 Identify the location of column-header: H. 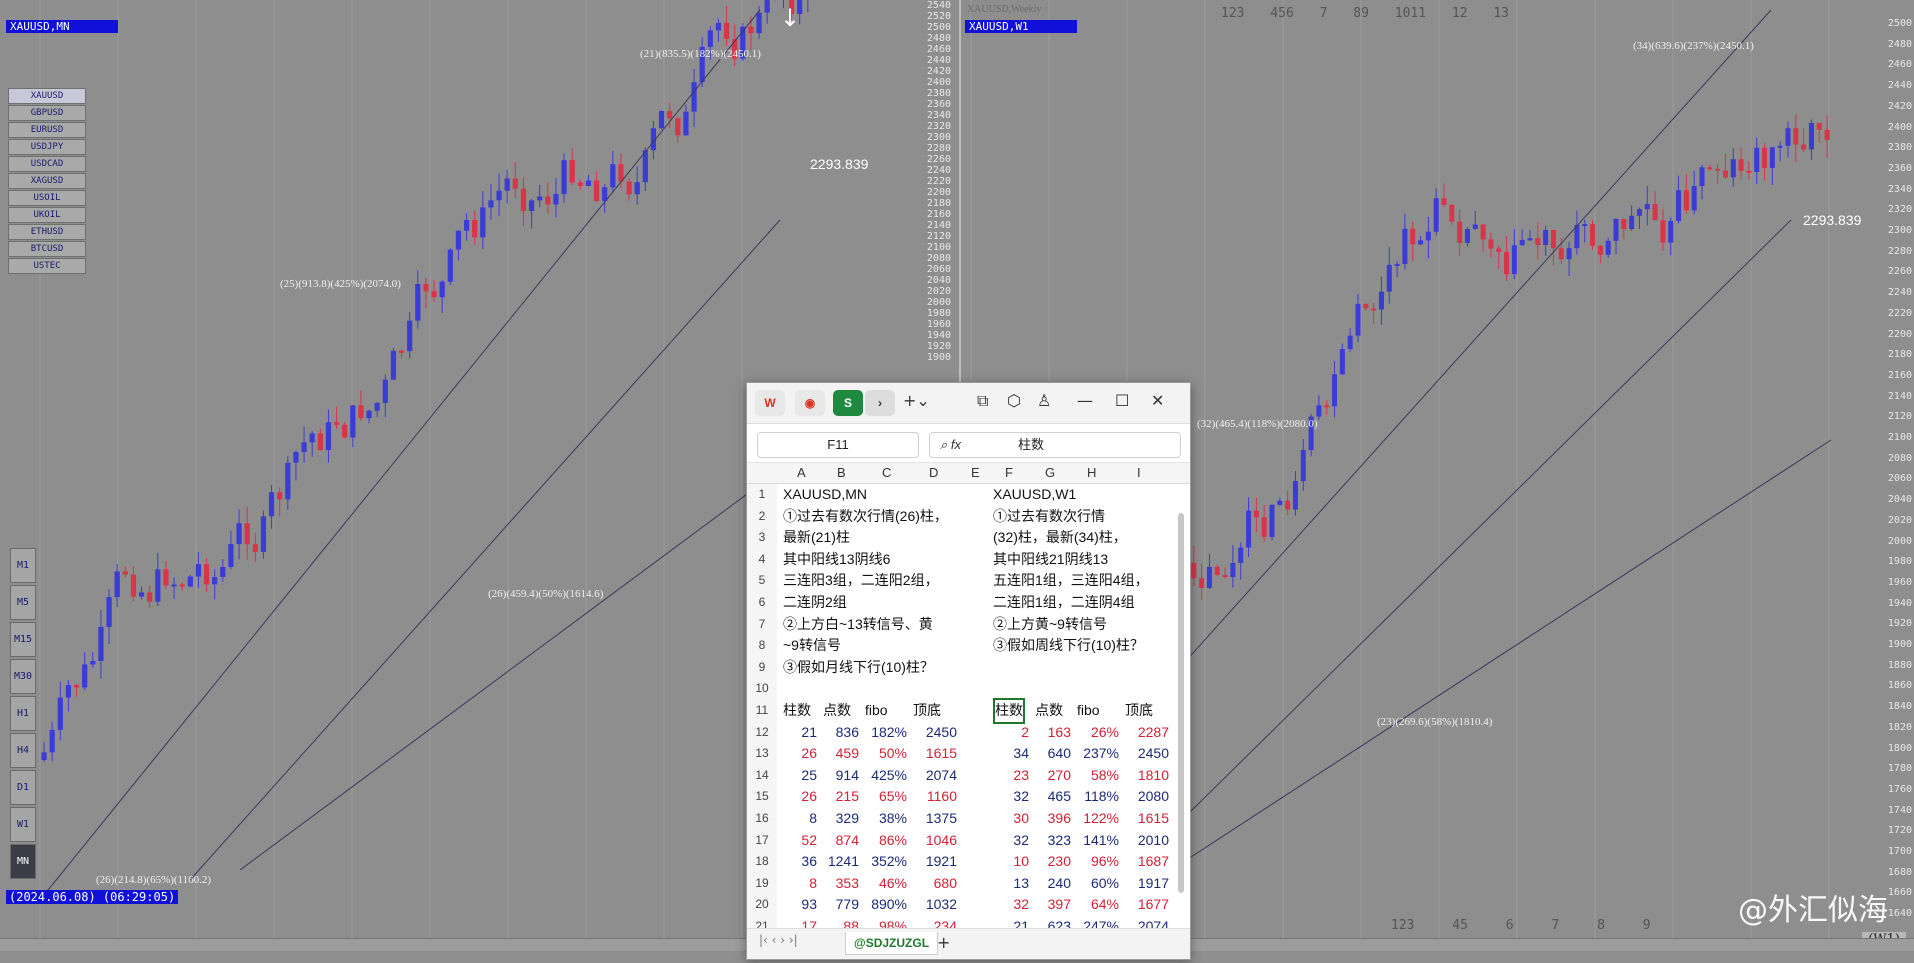
(1091, 472).